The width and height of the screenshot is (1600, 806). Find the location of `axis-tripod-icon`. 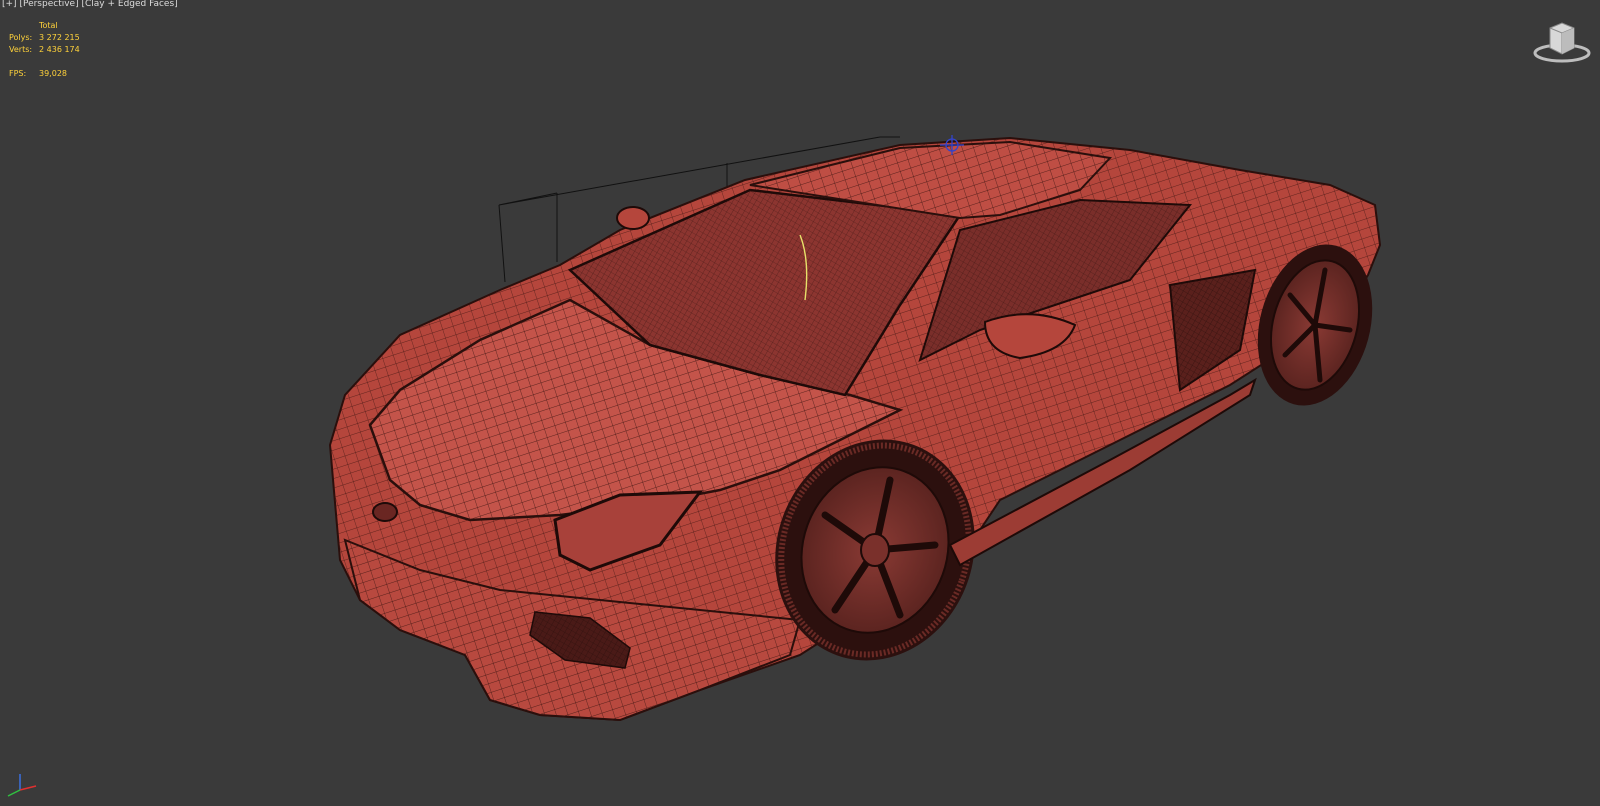

axis-tripod-icon is located at coordinates (22, 785).